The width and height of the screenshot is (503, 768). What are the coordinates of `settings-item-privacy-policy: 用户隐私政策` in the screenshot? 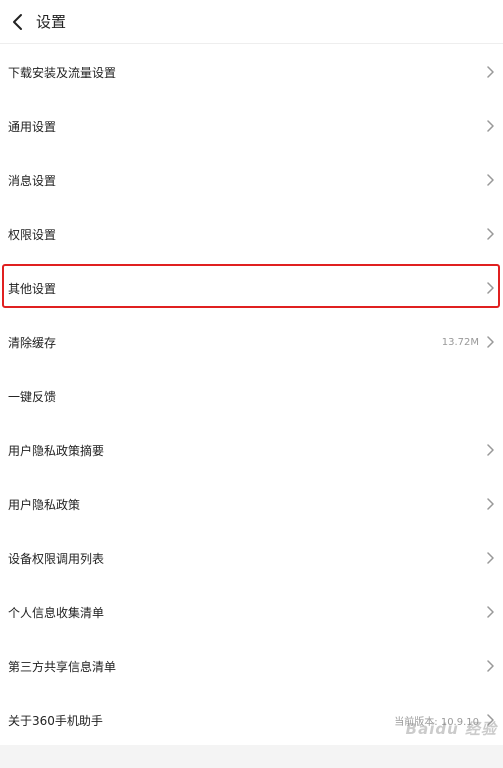 It's located at (251, 504).